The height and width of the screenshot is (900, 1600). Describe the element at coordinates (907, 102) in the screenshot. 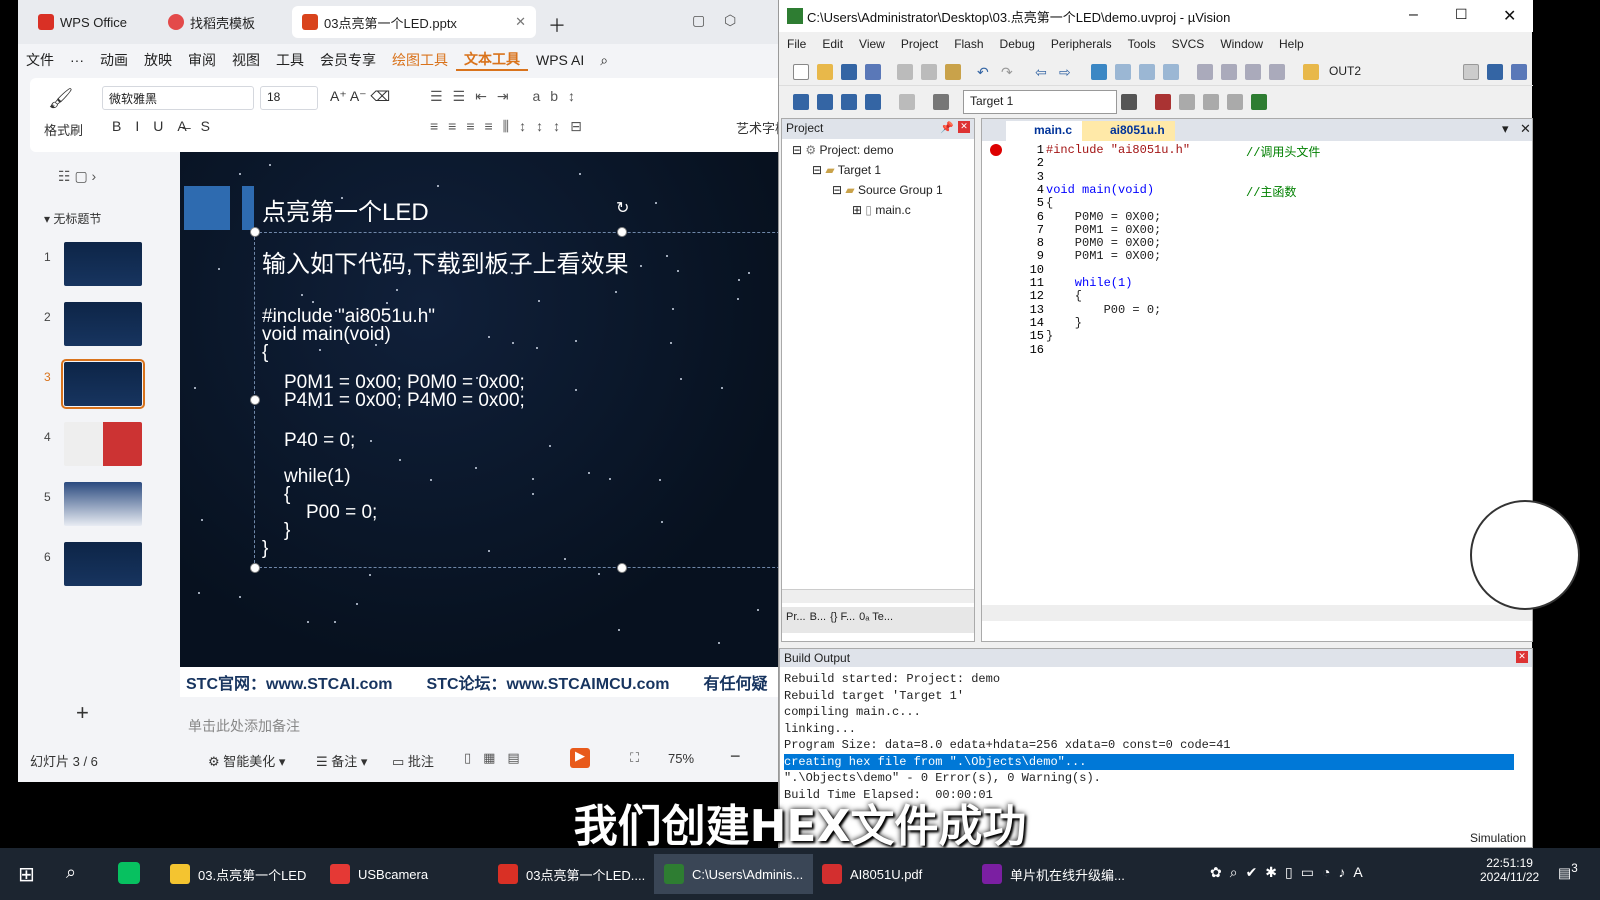

I see `stop-build-icon` at that location.